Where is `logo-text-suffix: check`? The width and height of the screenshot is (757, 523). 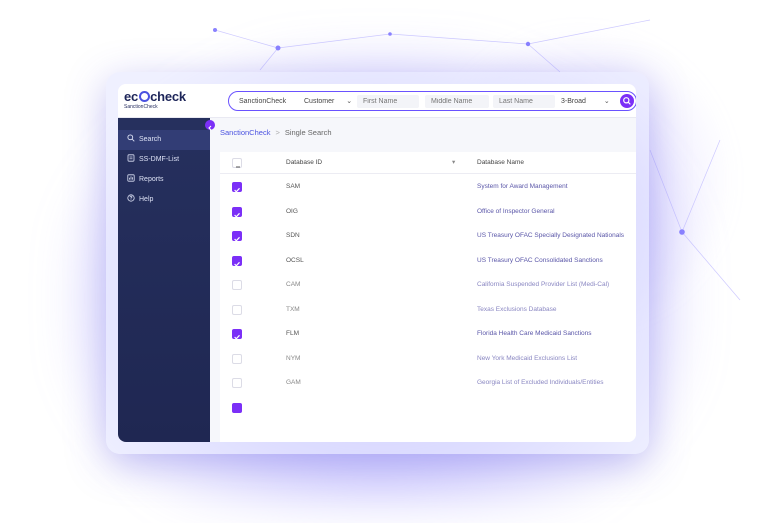 logo-text-suffix: check is located at coordinates (168, 96).